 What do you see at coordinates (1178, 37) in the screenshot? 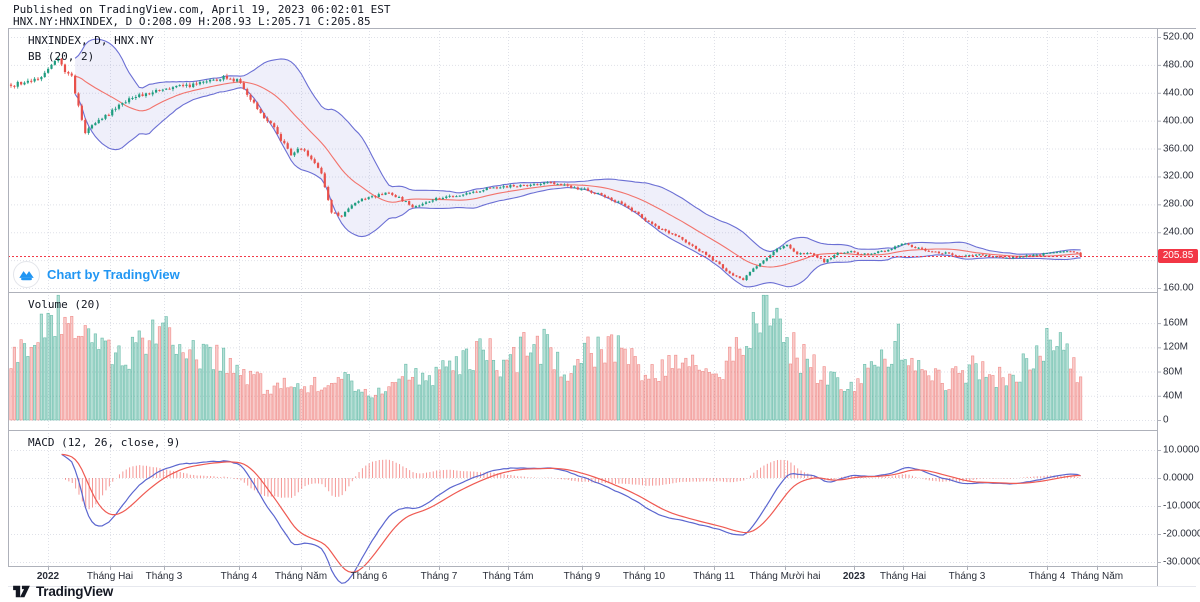
I see `price-tick-label: 520.00` at bounding box center [1178, 37].